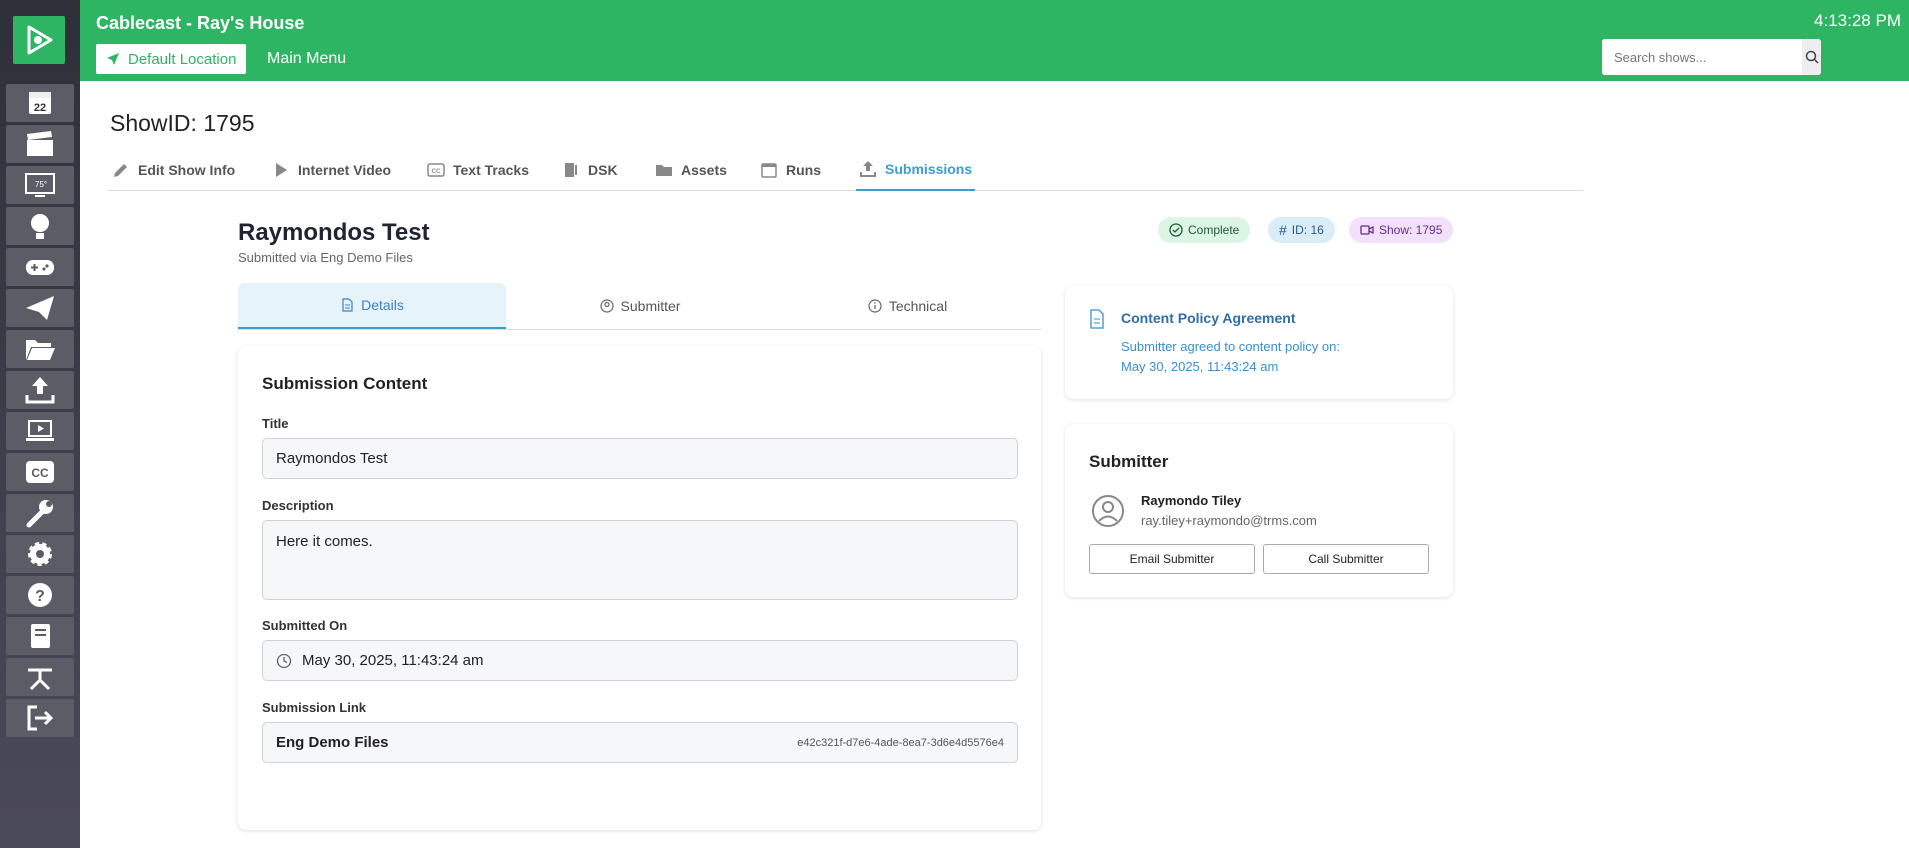  I want to click on check-circle-icon, so click(1176, 230).